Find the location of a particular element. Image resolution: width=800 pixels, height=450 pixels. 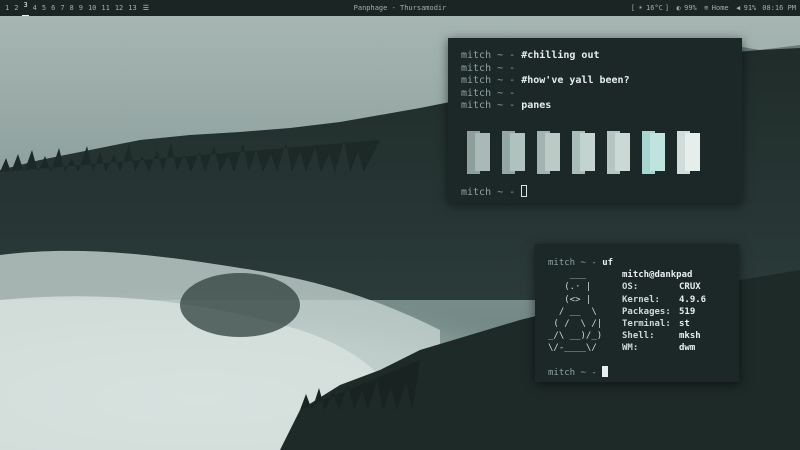

color-panes is located at coordinates (598, 152).